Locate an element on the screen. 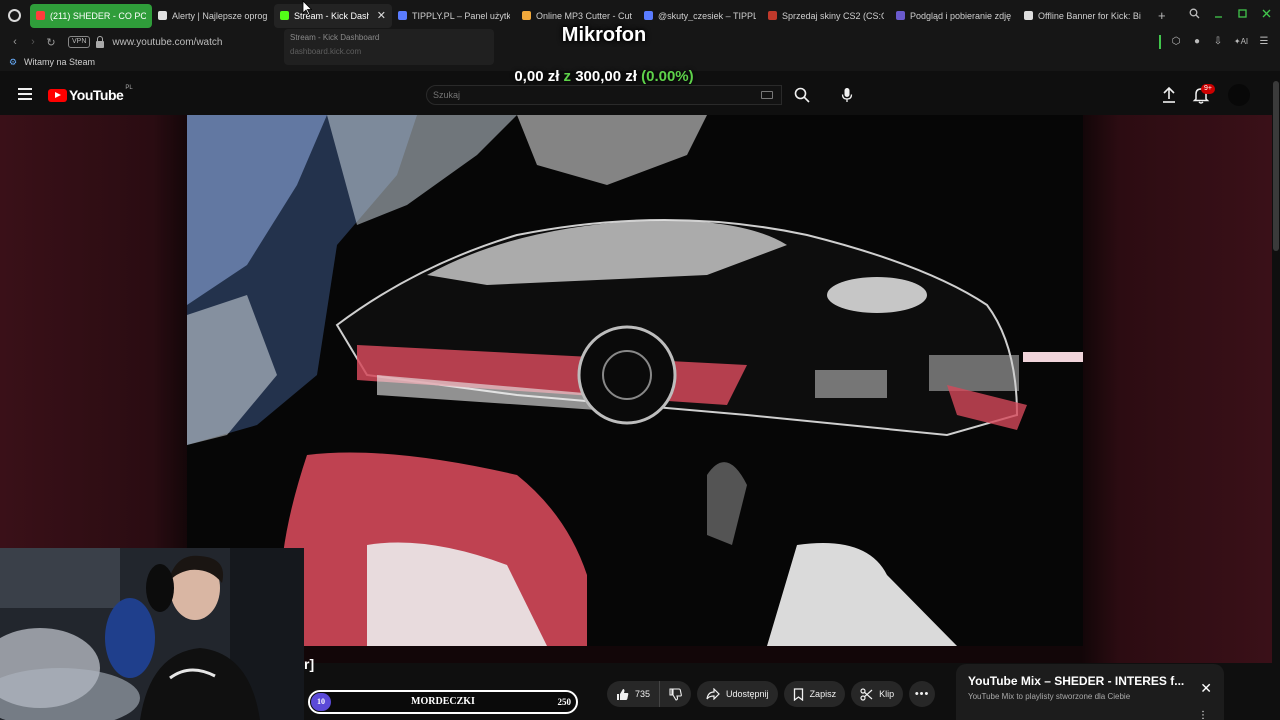 This screenshot has height=720, width=1280. save-button: Zapisz is located at coordinates (814, 694).